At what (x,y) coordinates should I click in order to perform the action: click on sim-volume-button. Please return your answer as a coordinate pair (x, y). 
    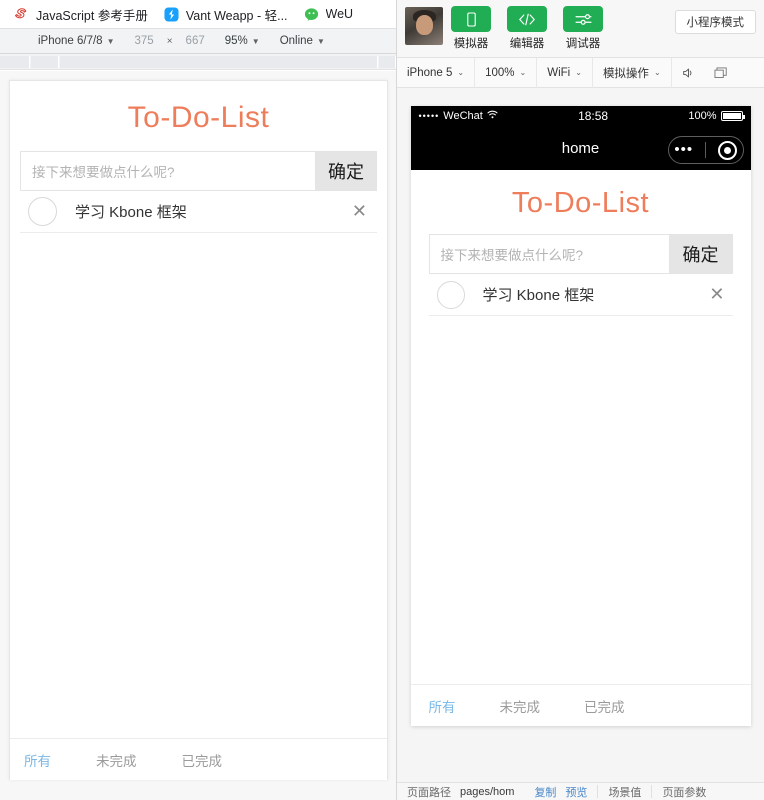
    Looking at the image, I should click on (688, 73).